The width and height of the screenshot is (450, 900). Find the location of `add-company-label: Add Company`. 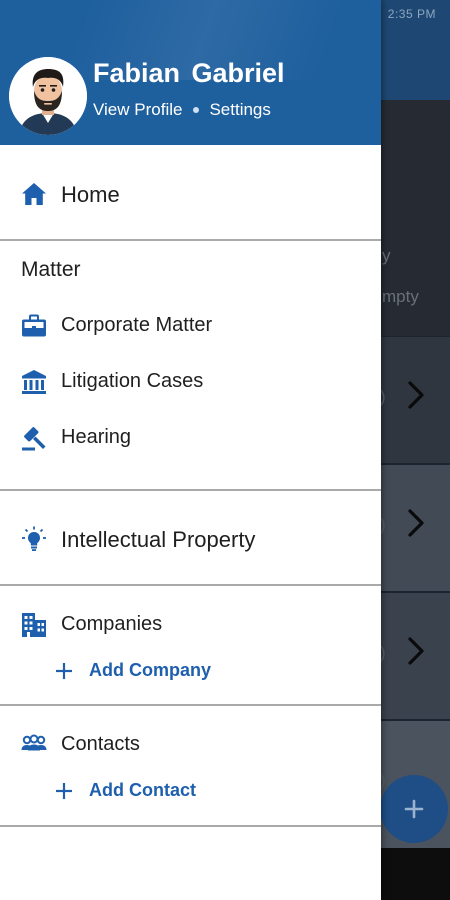

add-company-label: Add Company is located at coordinates (150, 670).